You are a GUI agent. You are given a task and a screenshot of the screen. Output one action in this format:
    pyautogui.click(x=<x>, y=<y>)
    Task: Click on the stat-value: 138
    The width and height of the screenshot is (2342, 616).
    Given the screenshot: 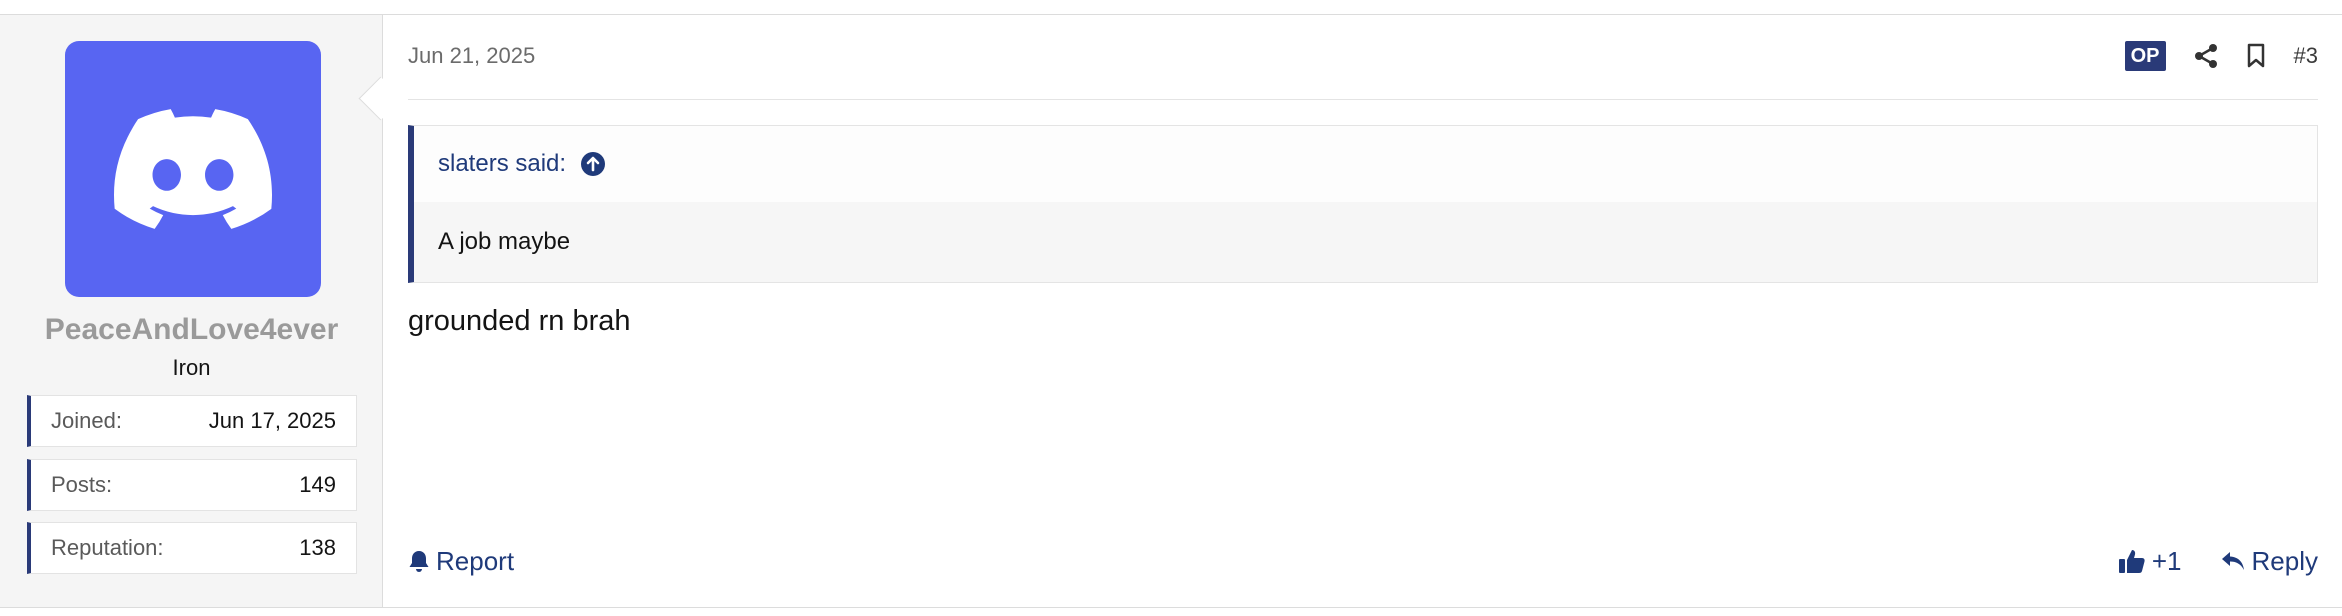 What is the action you would take?
    pyautogui.click(x=317, y=547)
    